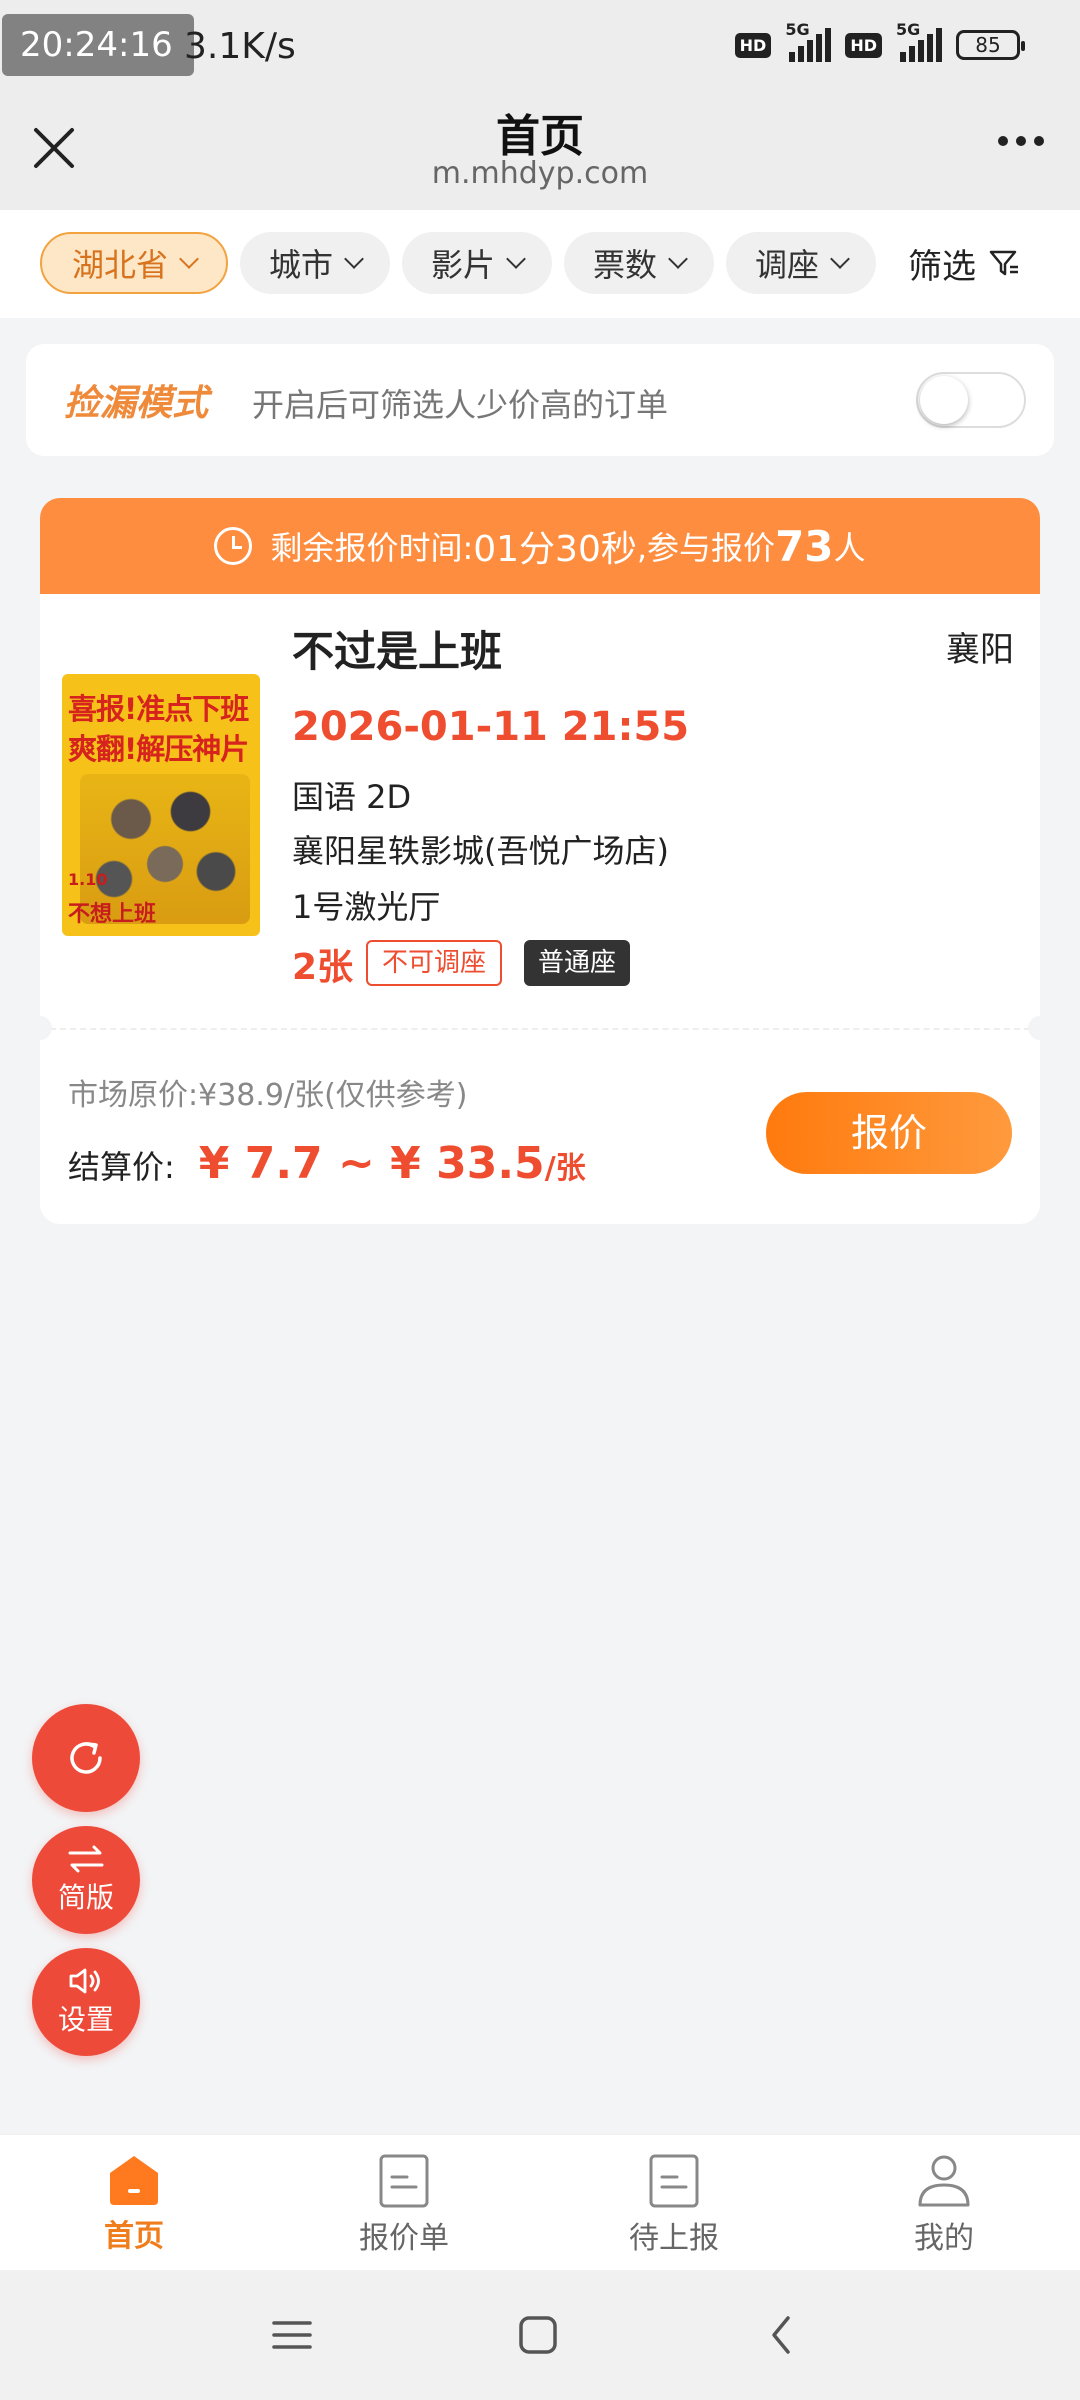 The width and height of the screenshot is (1080, 2400). Describe the element at coordinates (158, 749) in the screenshot. I see `poster-line2: 爽翻!解压神片` at that location.